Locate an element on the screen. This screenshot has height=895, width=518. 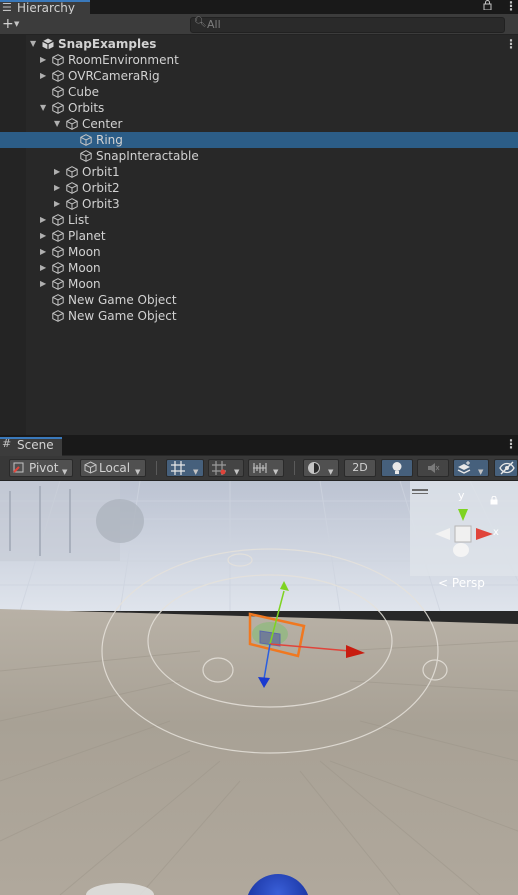
gizmo-lock-icon is located at coordinates (494, 501).